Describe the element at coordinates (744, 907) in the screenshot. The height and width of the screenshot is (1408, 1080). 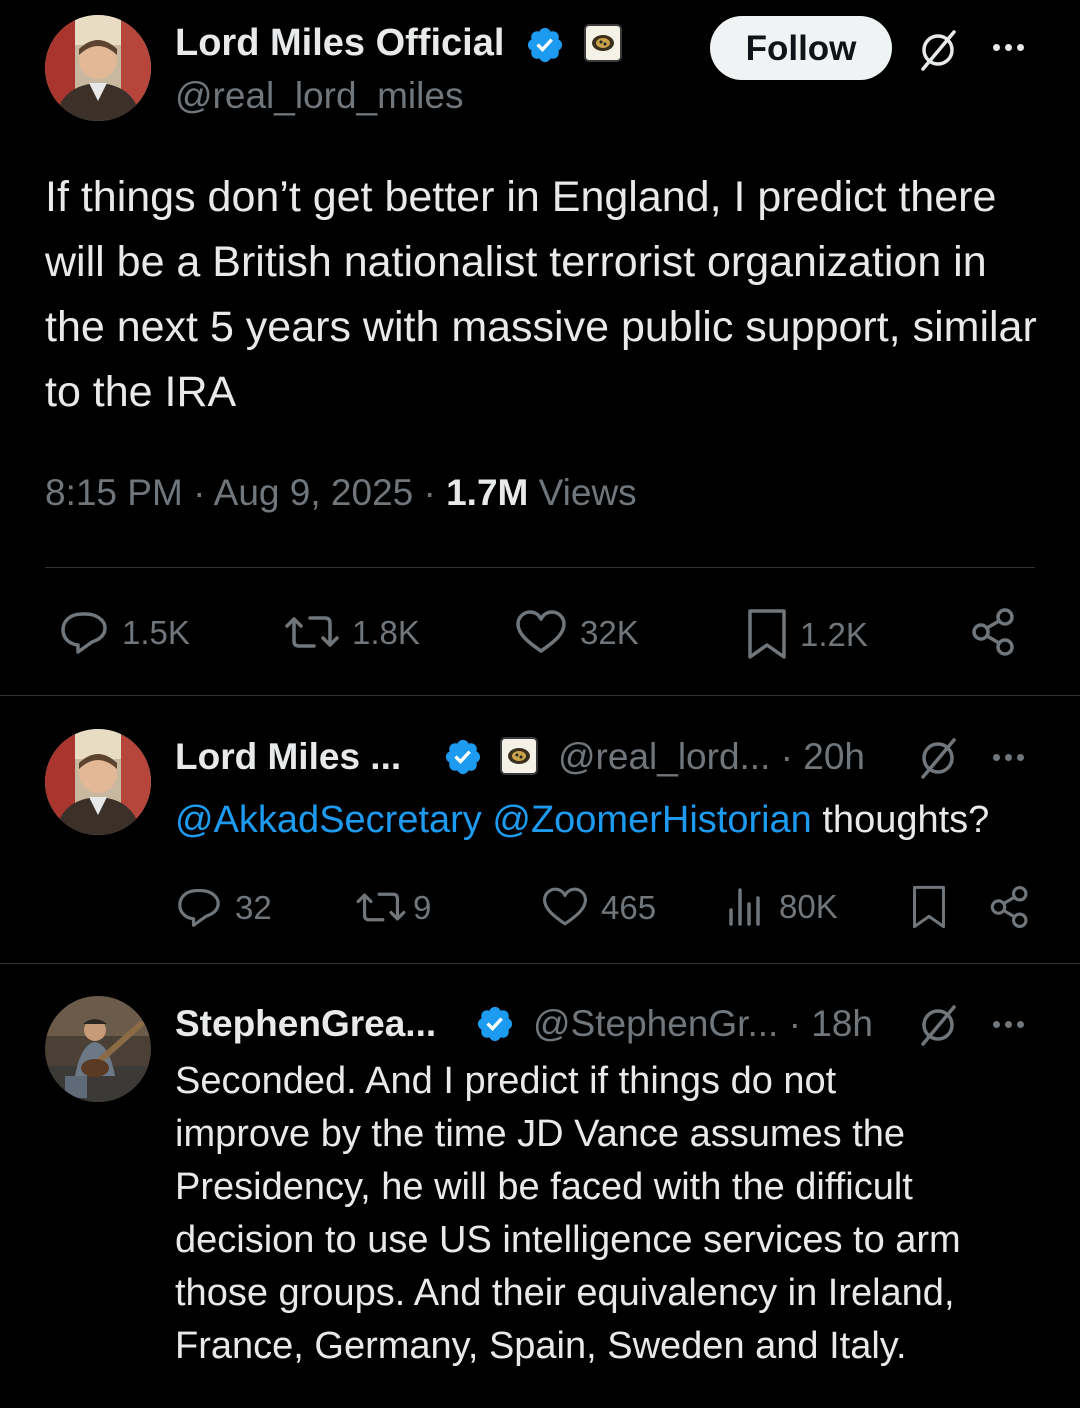
I see `views-icon` at that location.